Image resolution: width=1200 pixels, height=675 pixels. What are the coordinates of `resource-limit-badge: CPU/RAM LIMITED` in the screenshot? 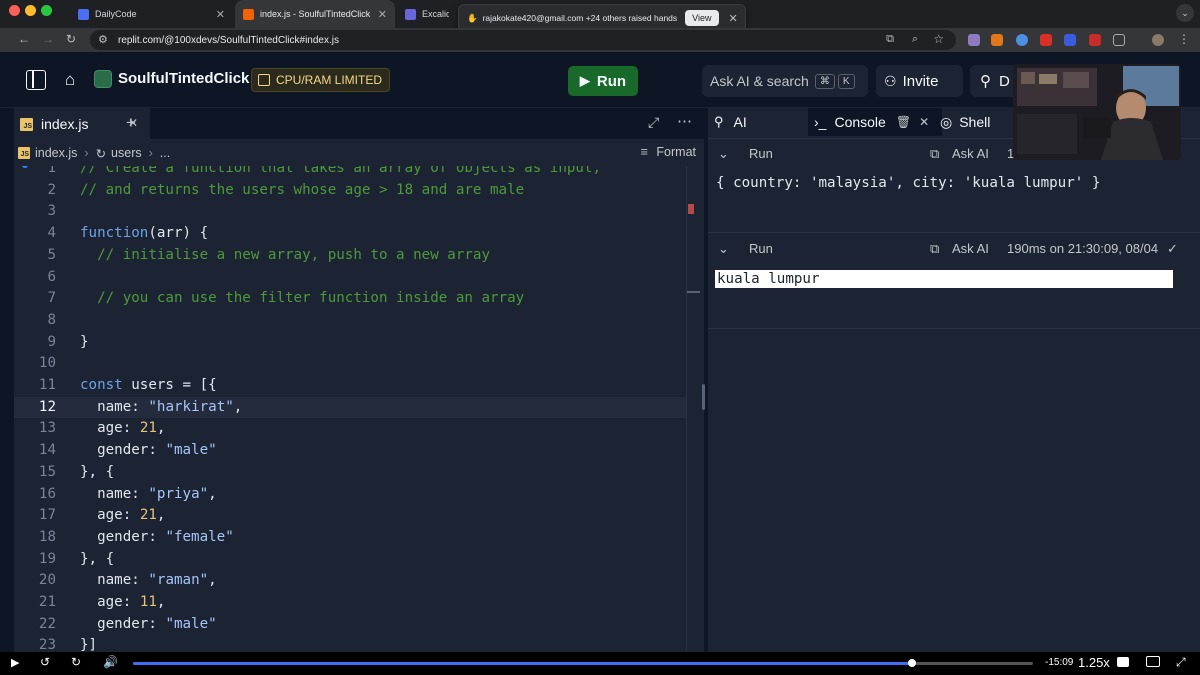 It's located at (321, 80).